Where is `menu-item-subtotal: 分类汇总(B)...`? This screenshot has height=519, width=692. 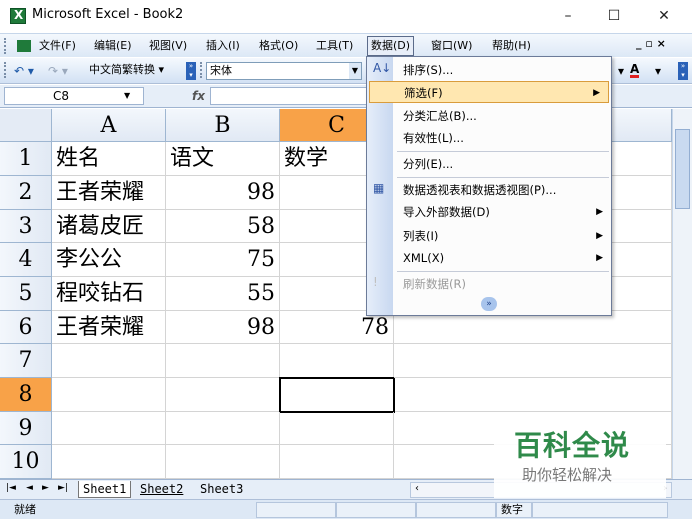
menu-item-subtotal: 分类汇总(B)... is located at coordinates (502, 116).